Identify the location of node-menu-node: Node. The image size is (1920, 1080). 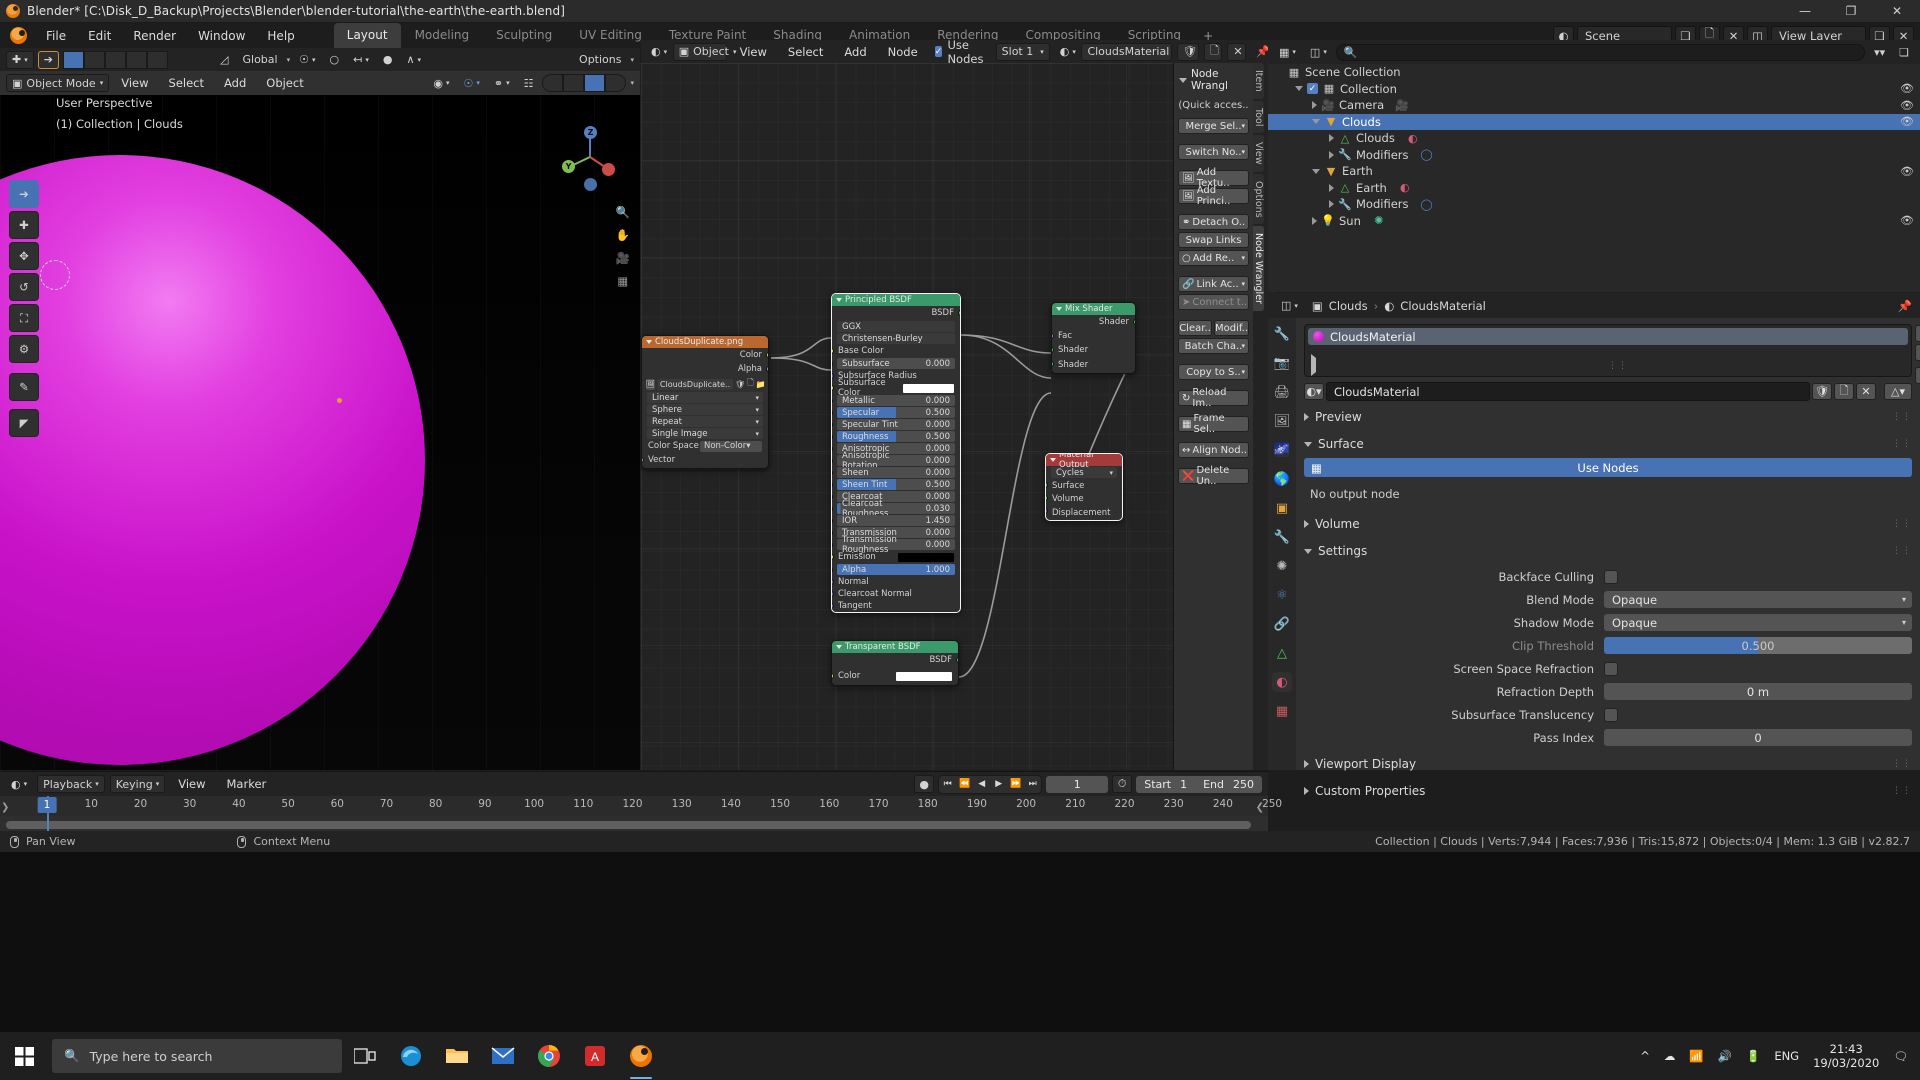
(903, 52).